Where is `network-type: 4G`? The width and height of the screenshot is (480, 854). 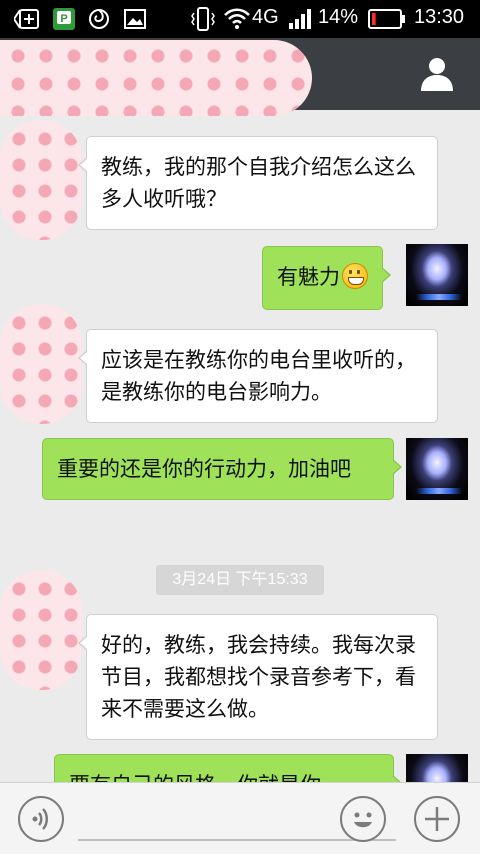
network-type: 4G is located at coordinates (265, 17).